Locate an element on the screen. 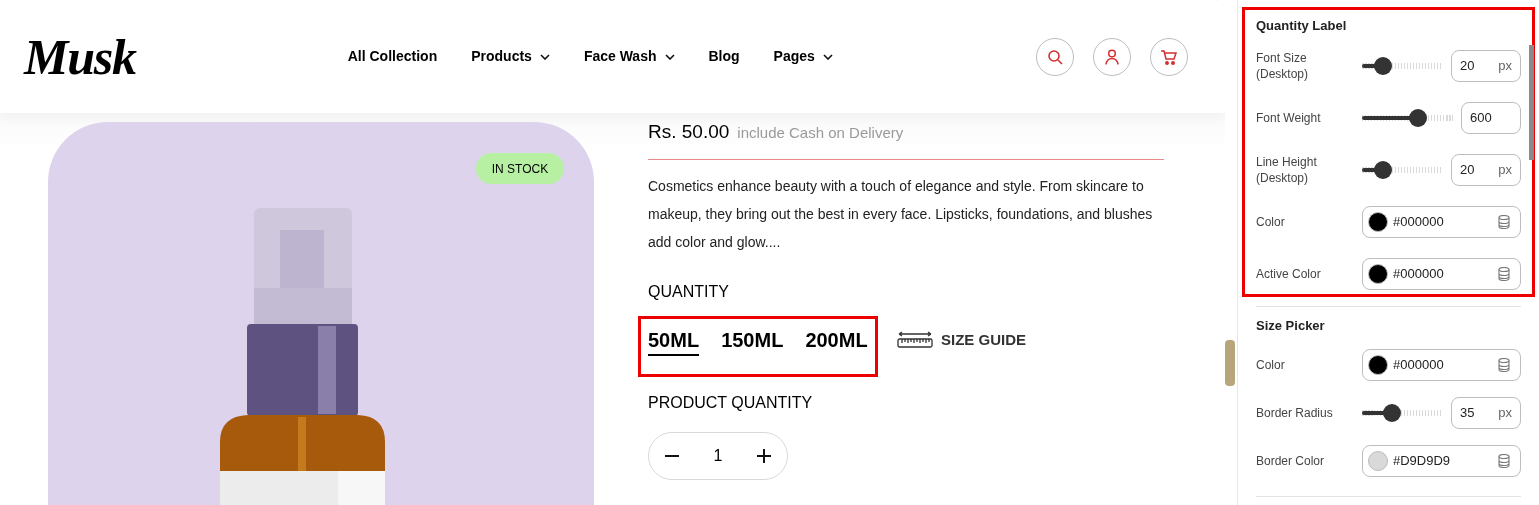  field-label: Active Color is located at coordinates (1289, 273).